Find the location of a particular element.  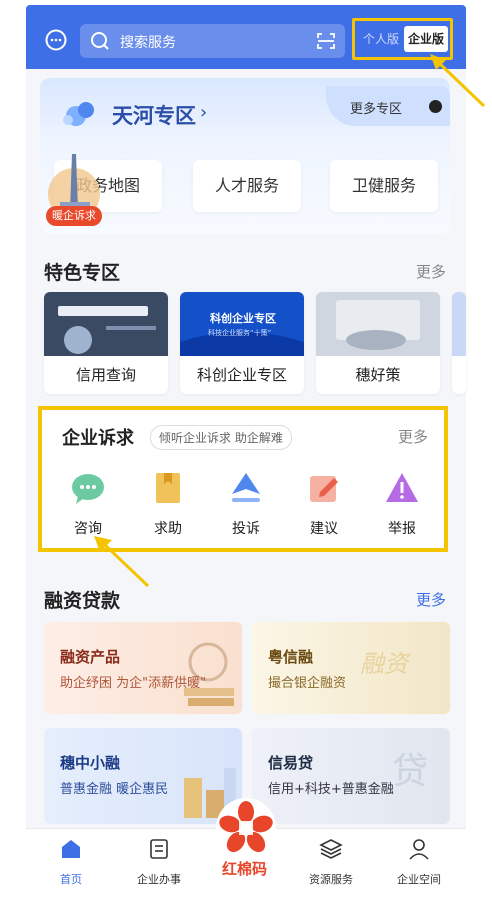

search-placeholder: 搜索服务 is located at coordinates (148, 43).